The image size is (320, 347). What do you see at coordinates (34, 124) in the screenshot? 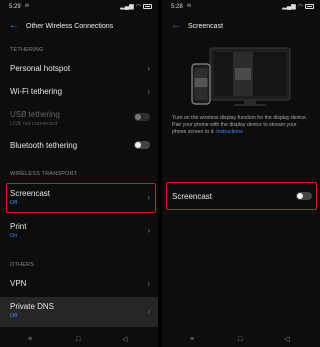
I see `item-status: USB not connected` at bounding box center [34, 124].